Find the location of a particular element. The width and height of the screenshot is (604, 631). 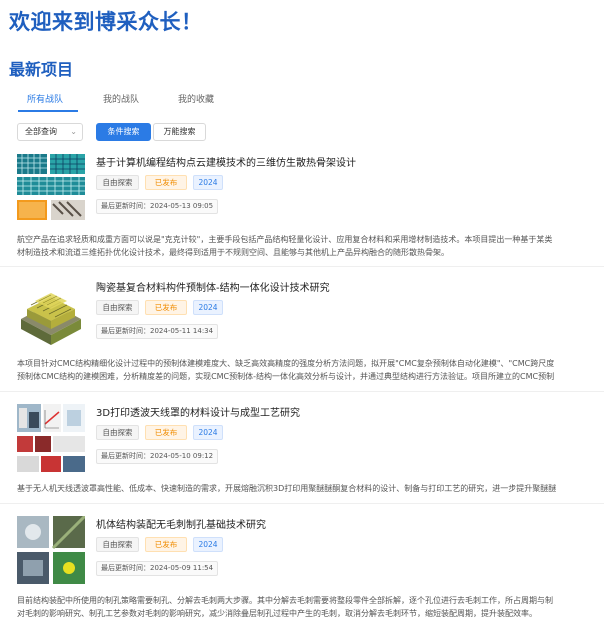

condition-search-button: 条件搜索 is located at coordinates (123, 132).